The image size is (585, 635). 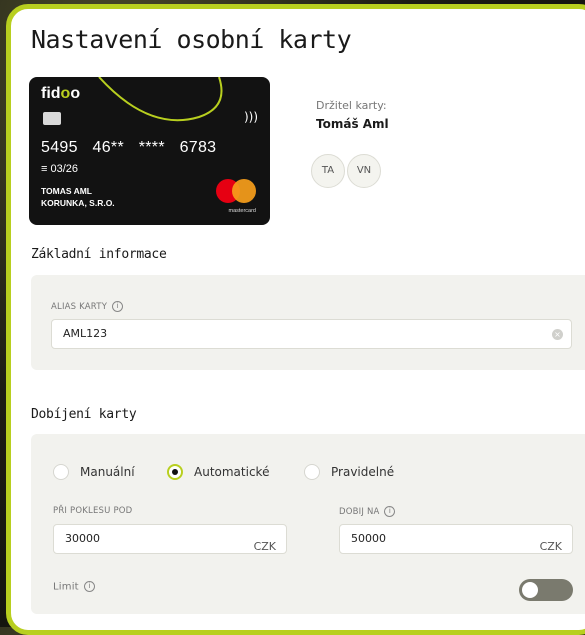 I want to click on threshold-input: 30000 CZK, so click(x=170, y=539).